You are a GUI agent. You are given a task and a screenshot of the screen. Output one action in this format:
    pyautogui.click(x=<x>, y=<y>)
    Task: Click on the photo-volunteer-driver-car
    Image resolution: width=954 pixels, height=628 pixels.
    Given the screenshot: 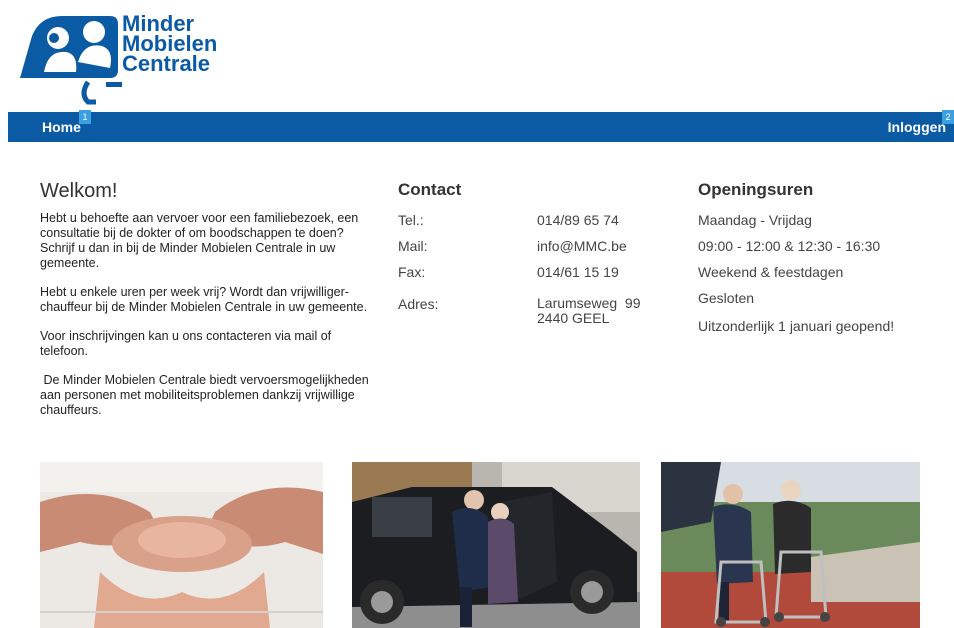 What is the action you would take?
    pyautogui.click(x=496, y=545)
    